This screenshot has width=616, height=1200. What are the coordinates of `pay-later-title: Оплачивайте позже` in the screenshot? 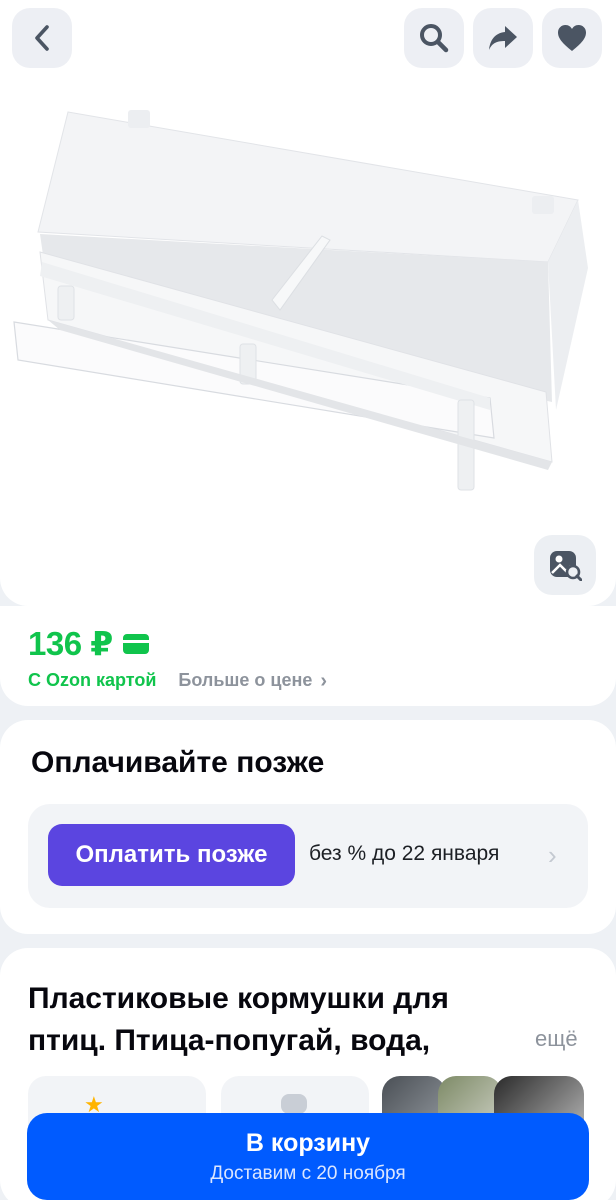 It's located at (178, 762).